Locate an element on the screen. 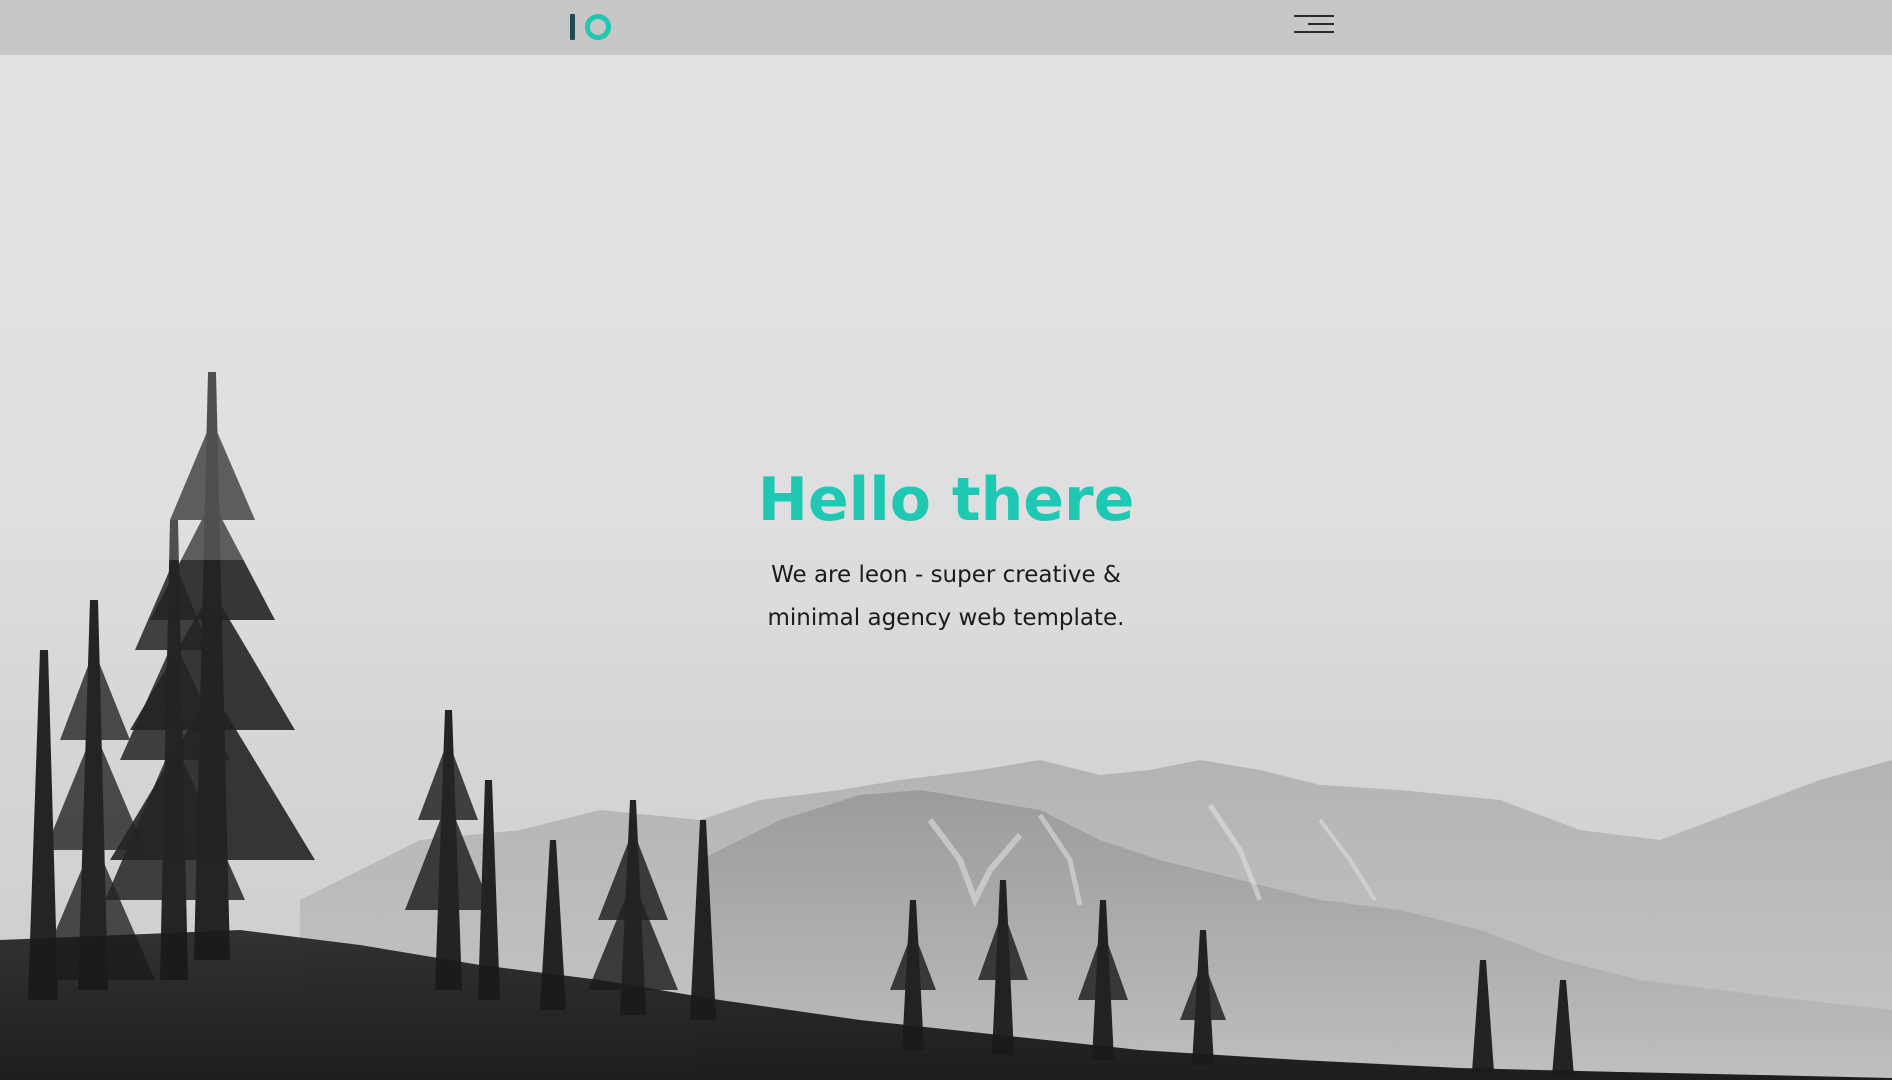 The height and width of the screenshot is (1080, 1892). top-navigation-bar: leon is located at coordinates (946, 27).